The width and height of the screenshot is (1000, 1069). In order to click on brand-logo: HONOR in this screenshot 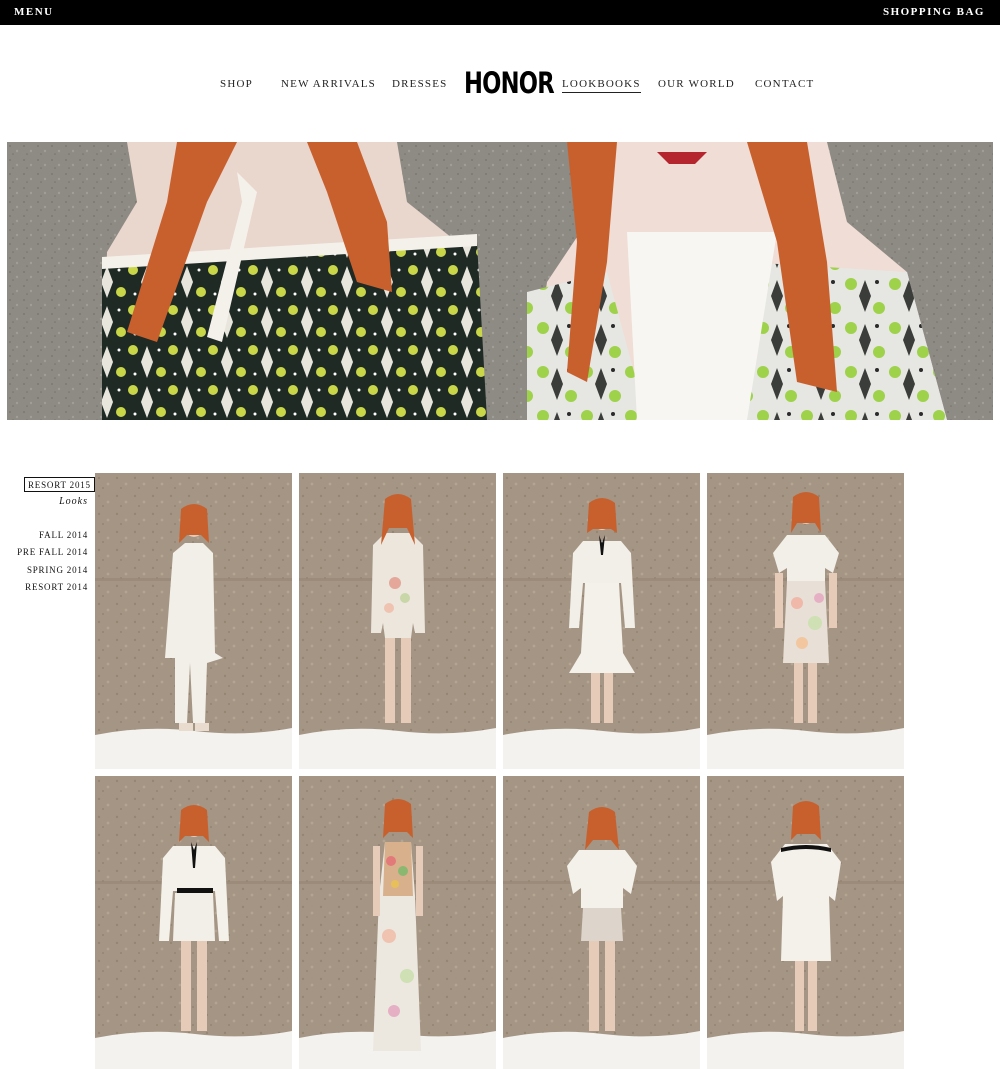, I will do `click(509, 83)`.